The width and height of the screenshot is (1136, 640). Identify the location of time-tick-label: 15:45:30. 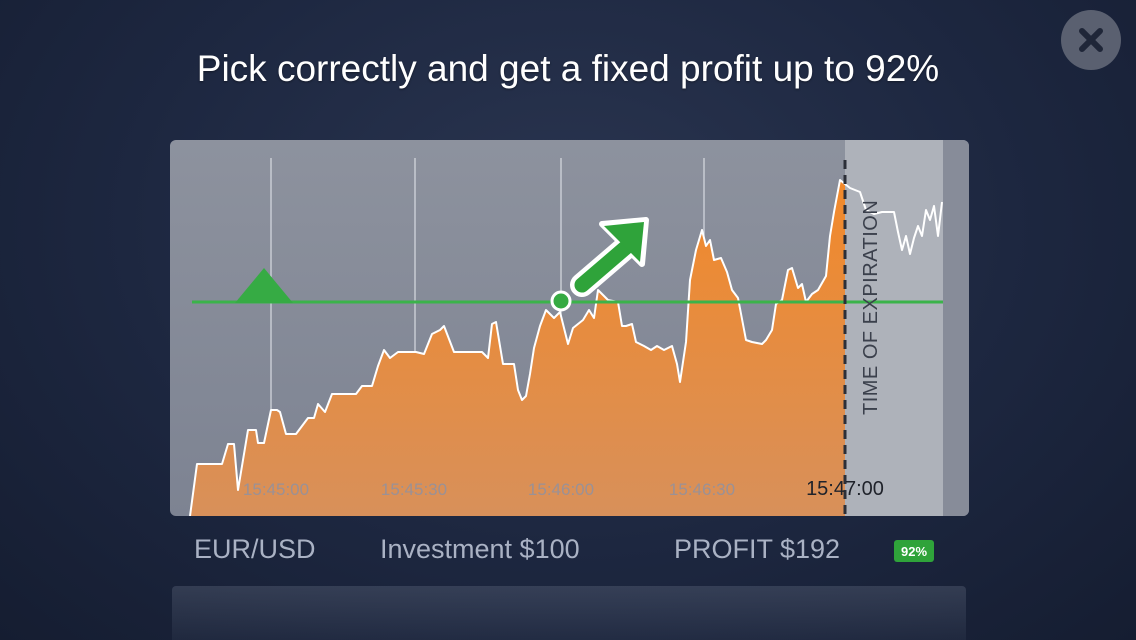
(414, 489).